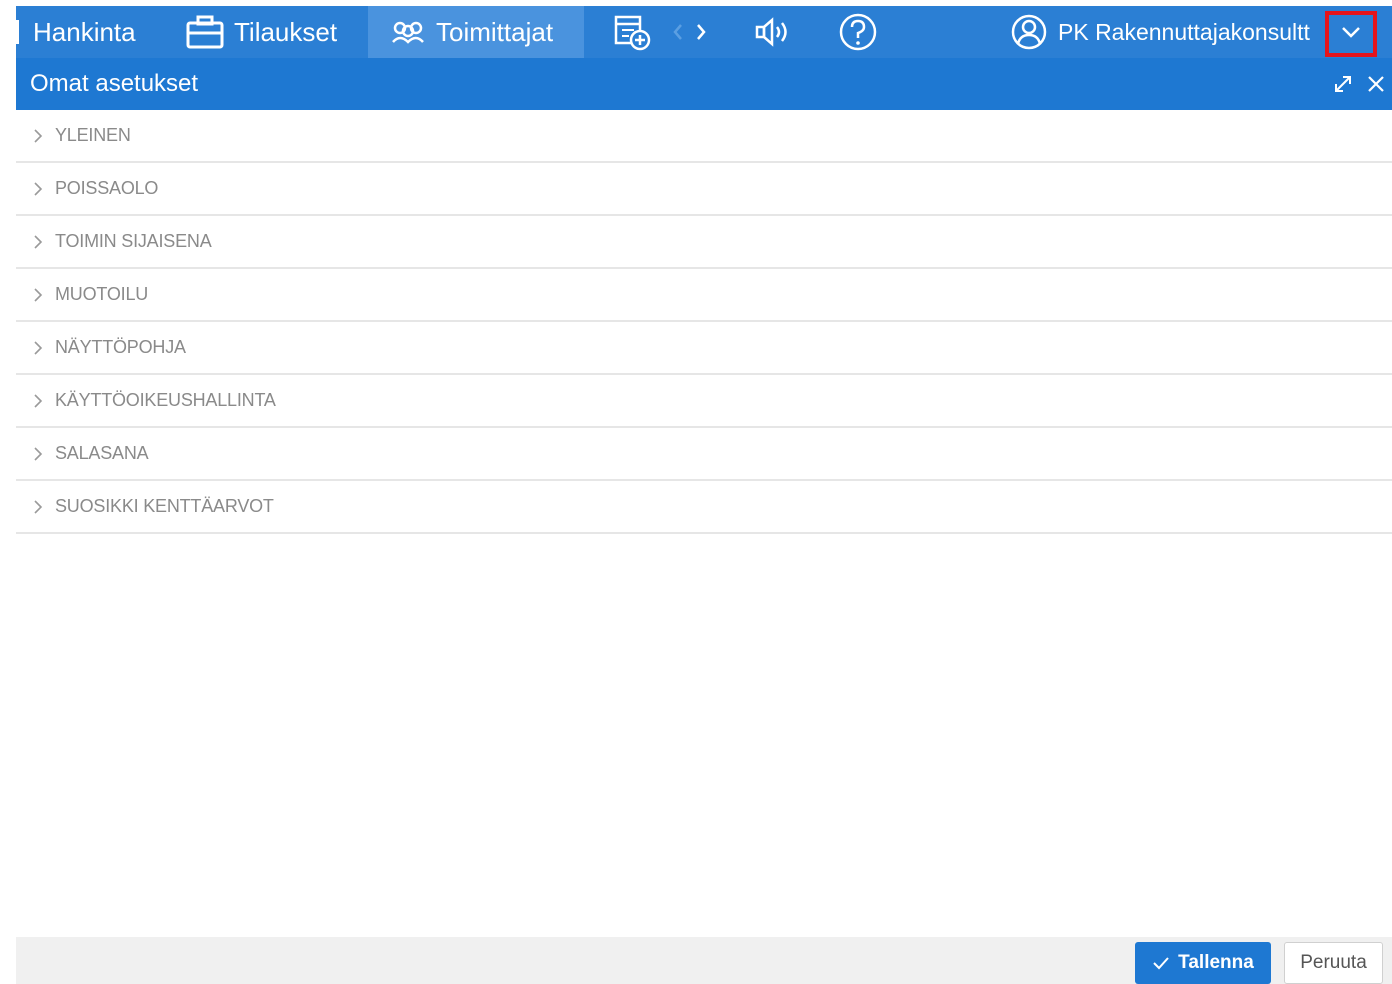  I want to click on section-label: MUOTOILU, so click(102, 294).